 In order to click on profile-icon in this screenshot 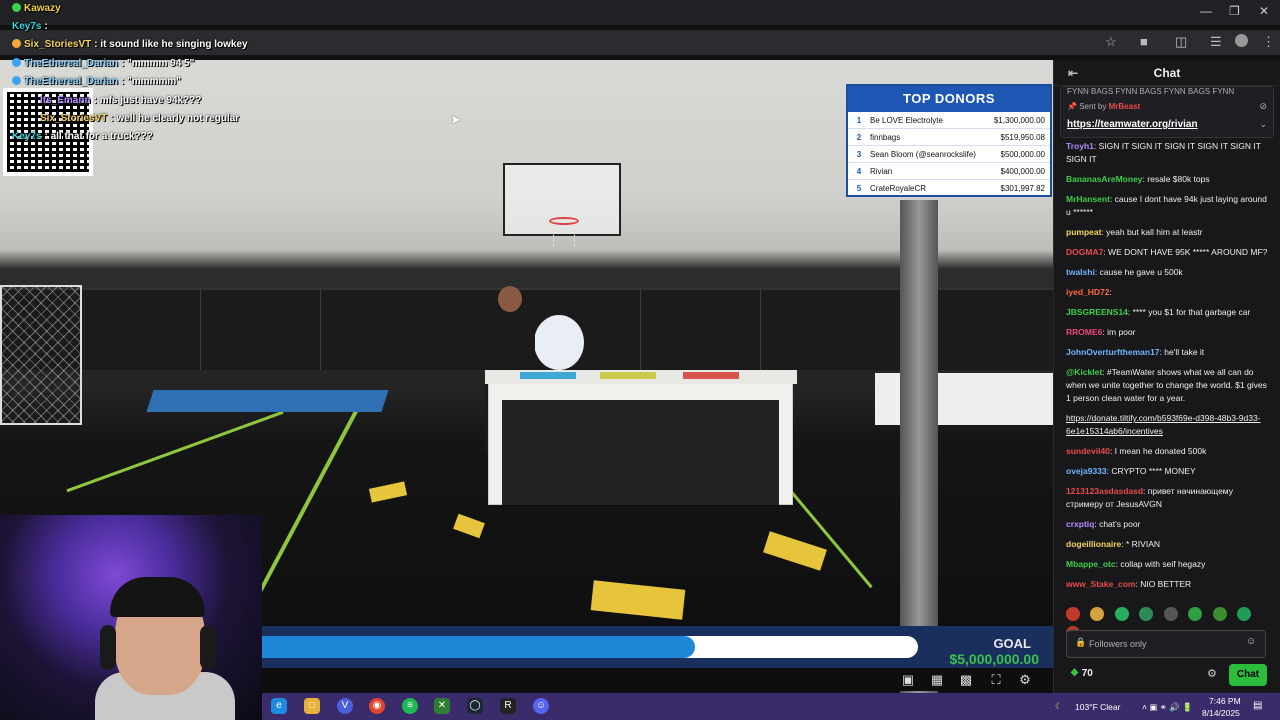, I will do `click(1241, 40)`.